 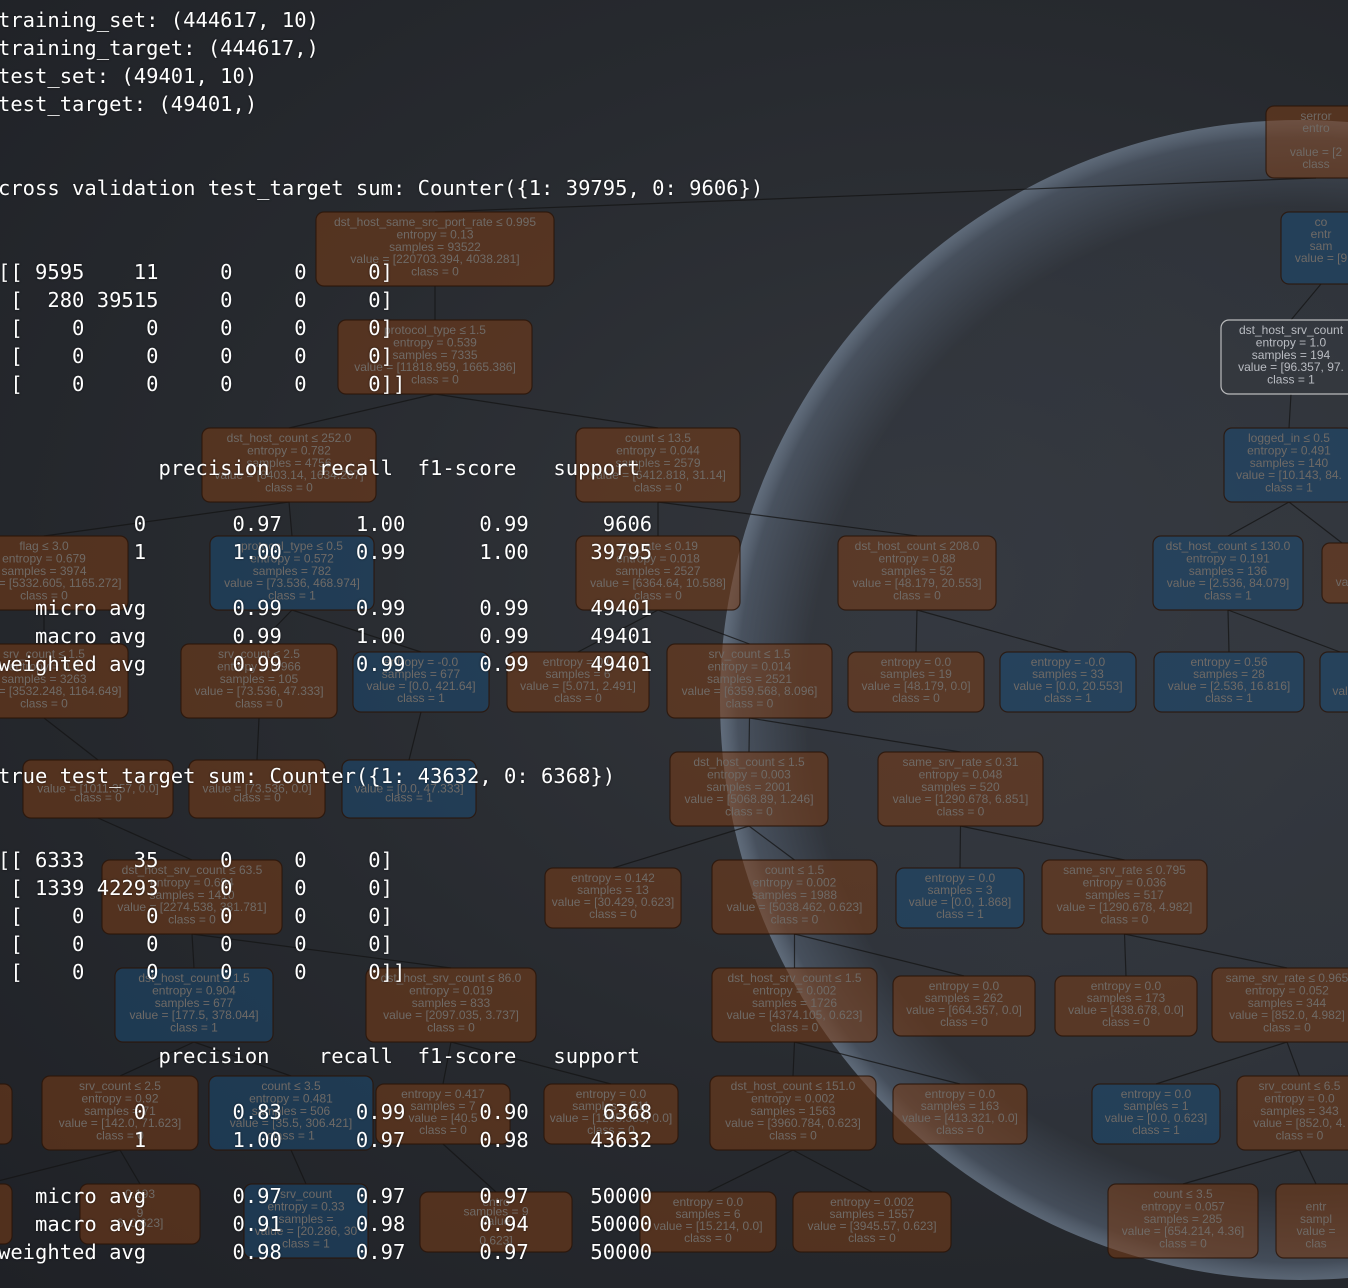 I want to click on terminal-line: training_set: (444617, 10), so click(x=159, y=20).